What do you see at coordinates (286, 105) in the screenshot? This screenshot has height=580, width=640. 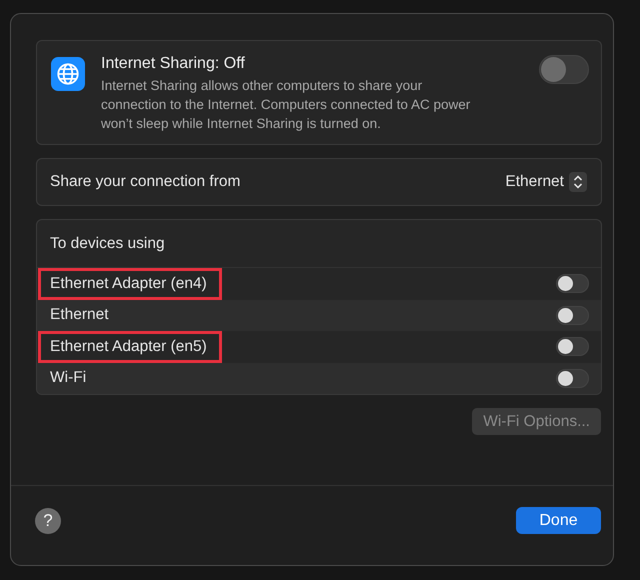 I see `sharing-description: Internet Sharing allows other computers to share your connection to the Internet. Computers connected to AC power won’t sleep while Internet Sharing is turned on.` at bounding box center [286, 105].